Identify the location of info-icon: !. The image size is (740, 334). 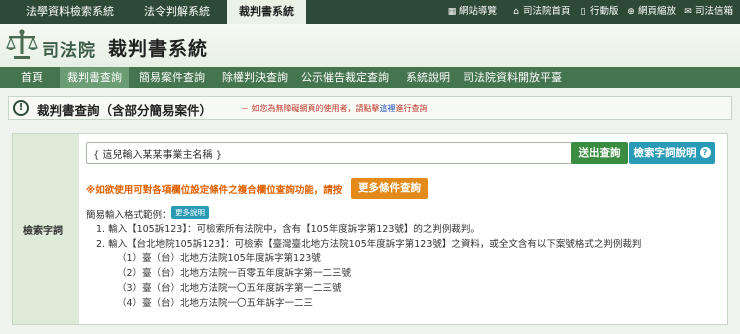
(21, 108).